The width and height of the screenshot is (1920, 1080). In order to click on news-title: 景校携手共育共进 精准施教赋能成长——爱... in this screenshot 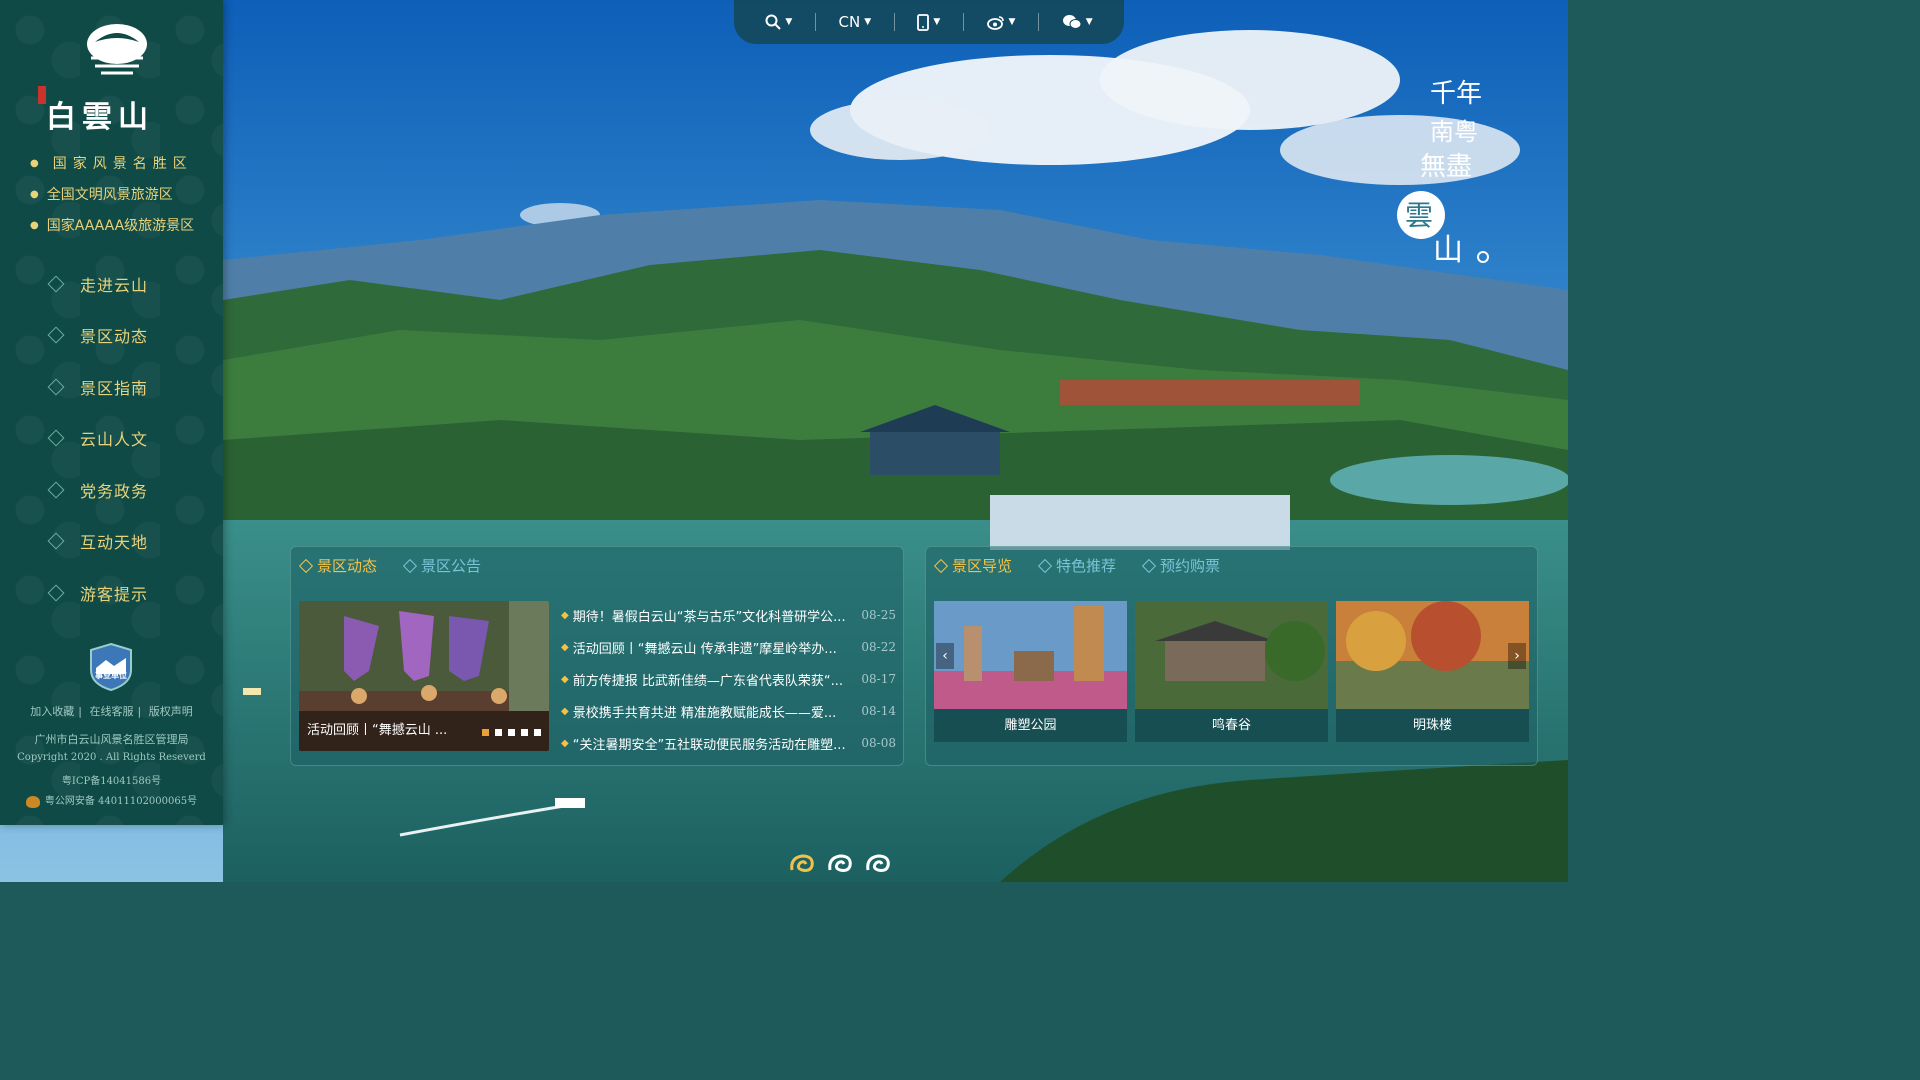, I will do `click(704, 713)`.